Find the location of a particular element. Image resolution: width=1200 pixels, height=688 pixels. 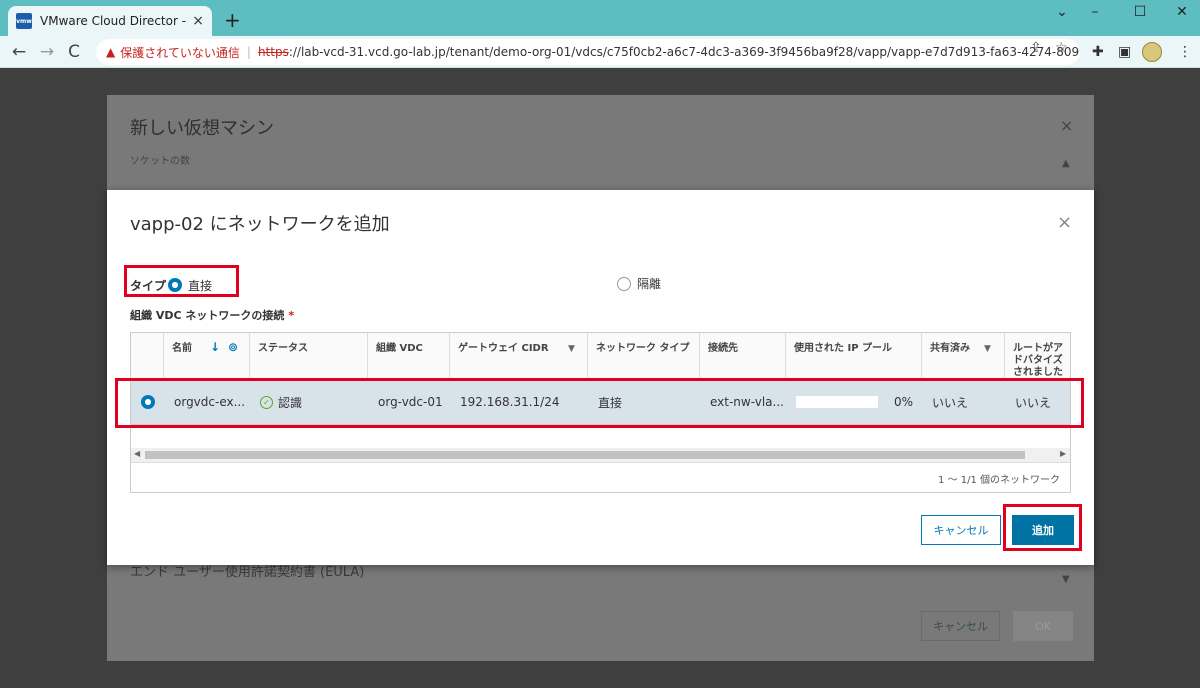

side-panel-icon: ▣ is located at coordinates (1124, 52).